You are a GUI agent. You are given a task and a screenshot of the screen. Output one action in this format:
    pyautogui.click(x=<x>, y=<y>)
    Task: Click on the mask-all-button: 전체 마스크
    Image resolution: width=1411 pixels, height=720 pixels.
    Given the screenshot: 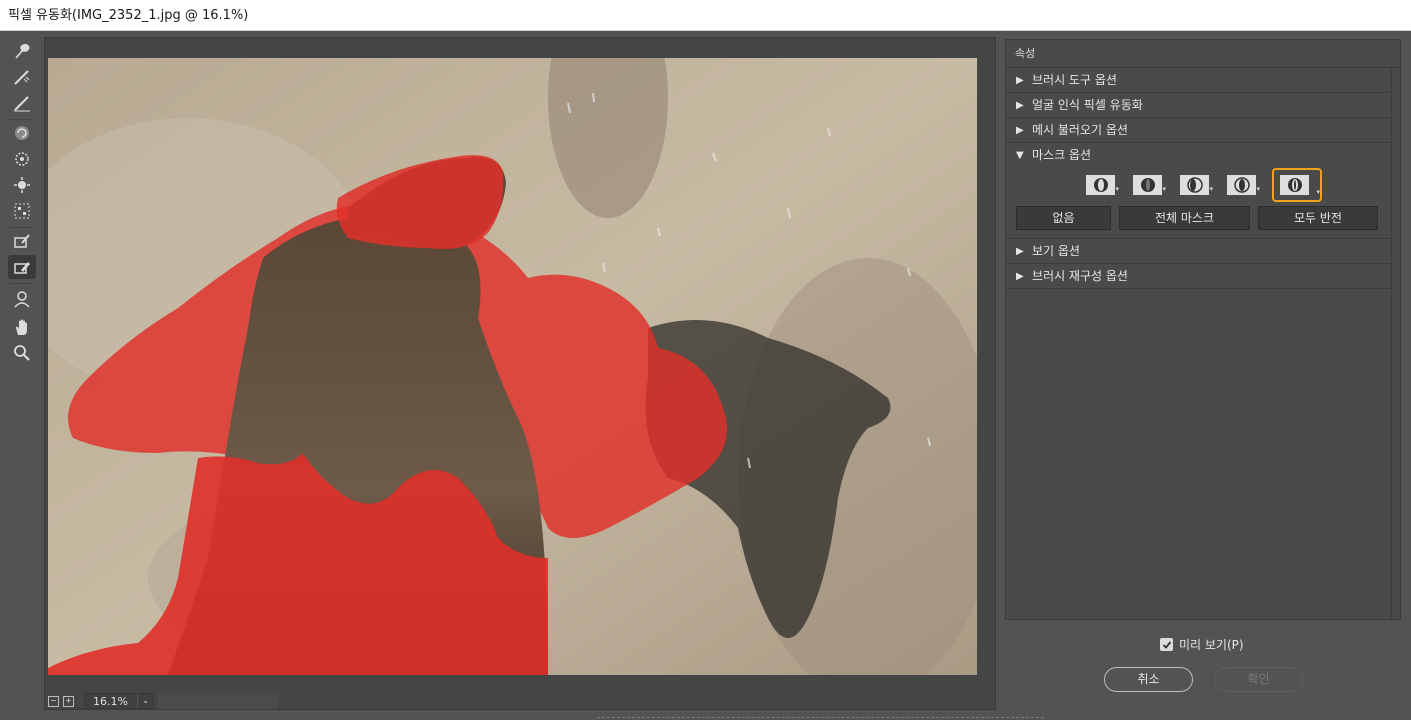 What is the action you would take?
    pyautogui.click(x=1184, y=218)
    